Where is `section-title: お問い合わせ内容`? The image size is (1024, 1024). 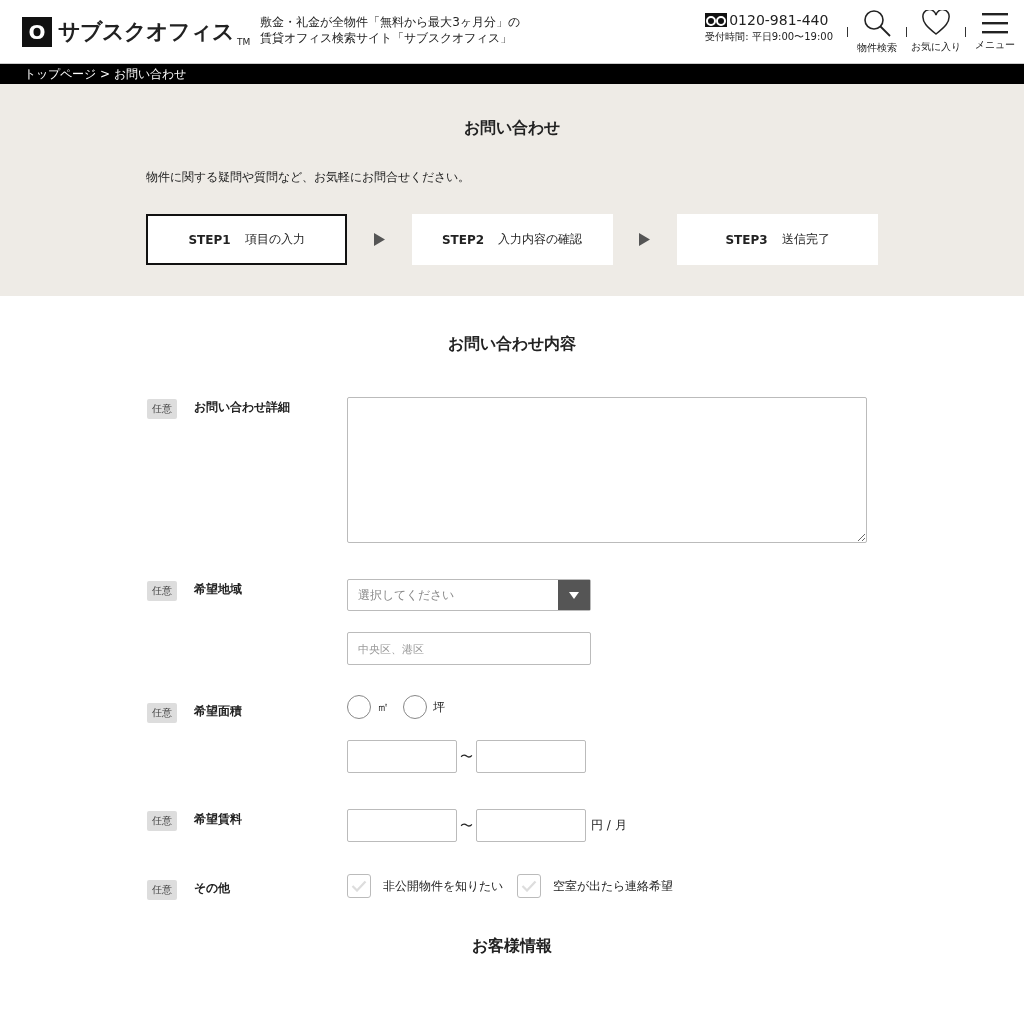
section-title: お問い合わせ内容 is located at coordinates (512, 344).